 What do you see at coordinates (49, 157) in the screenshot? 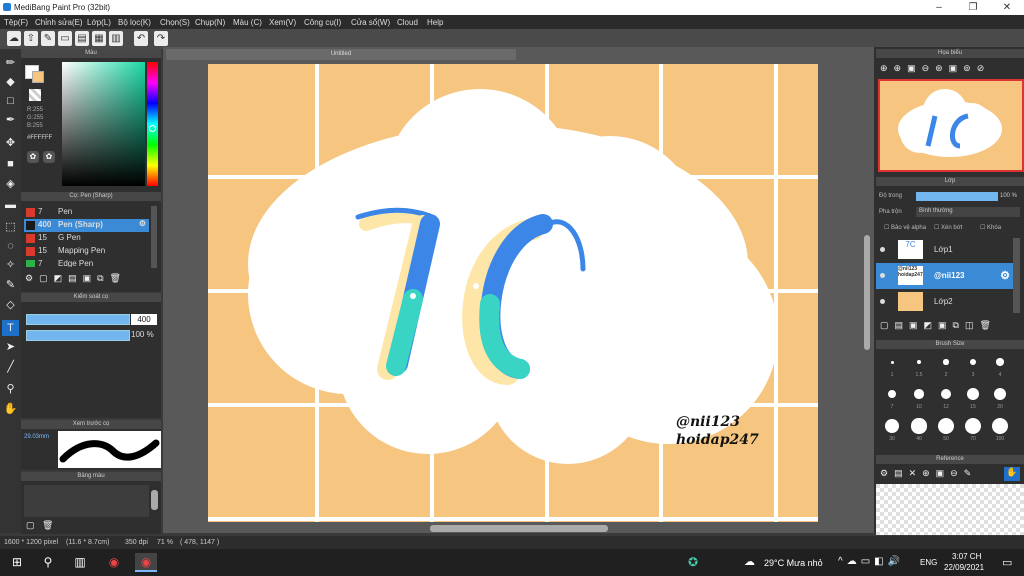
I see `color-picker-icon: ✿` at bounding box center [49, 157].